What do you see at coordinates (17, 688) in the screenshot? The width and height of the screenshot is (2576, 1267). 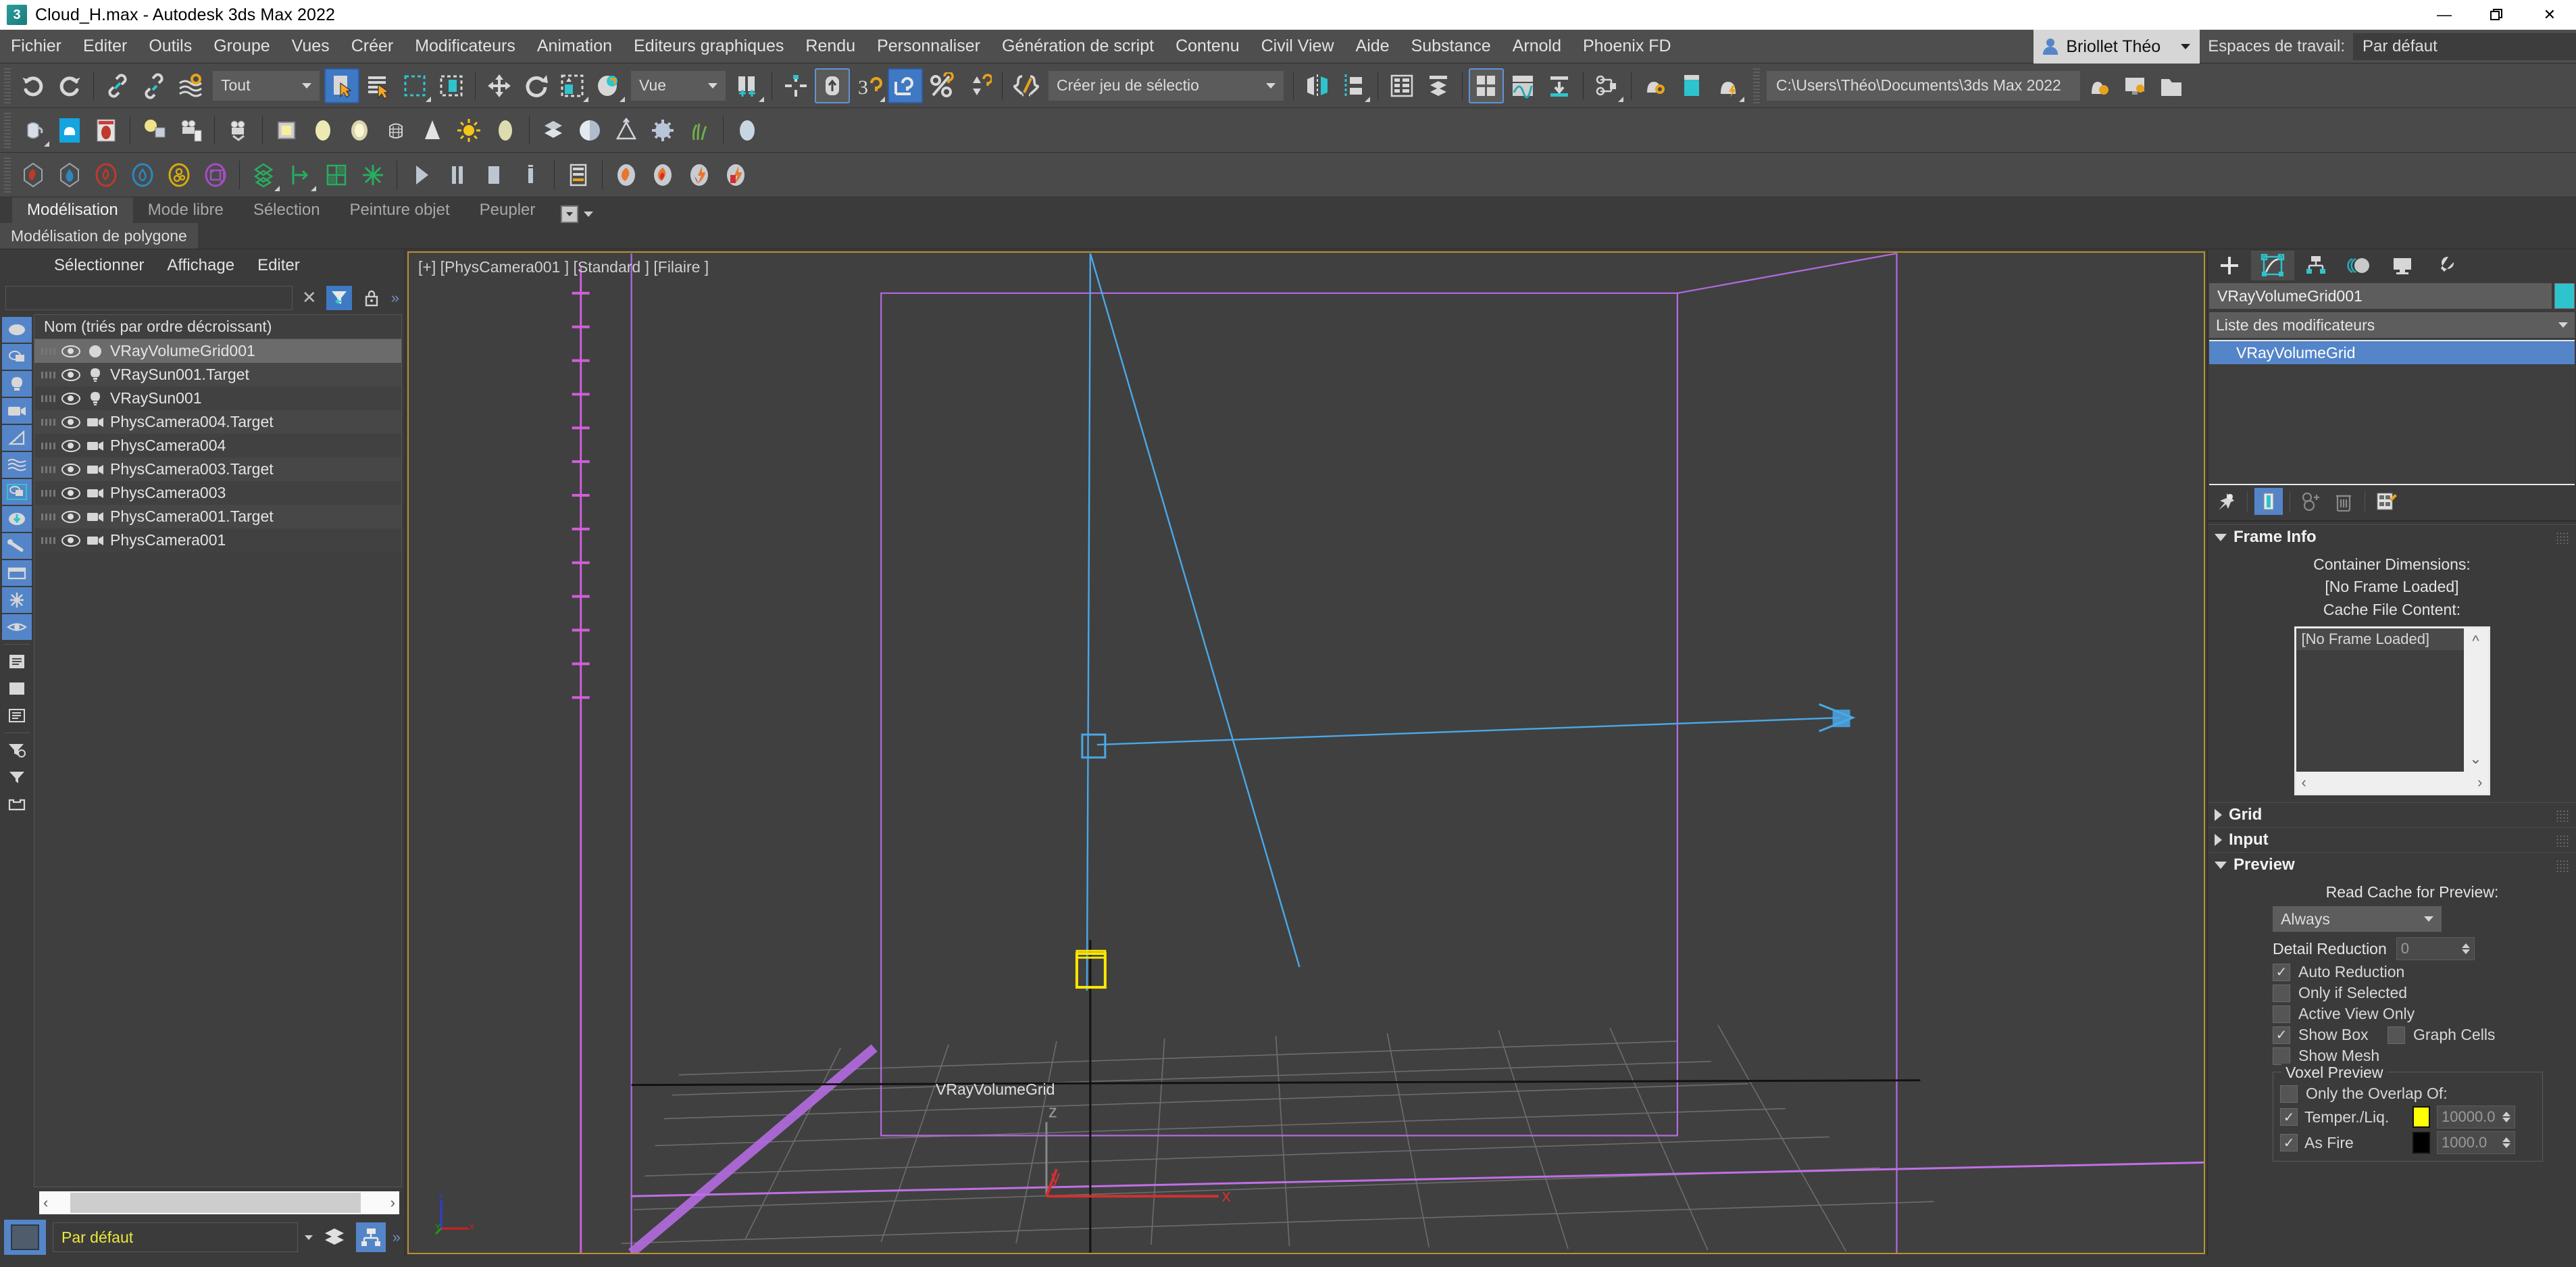 I see `filter-none-button` at bounding box center [17, 688].